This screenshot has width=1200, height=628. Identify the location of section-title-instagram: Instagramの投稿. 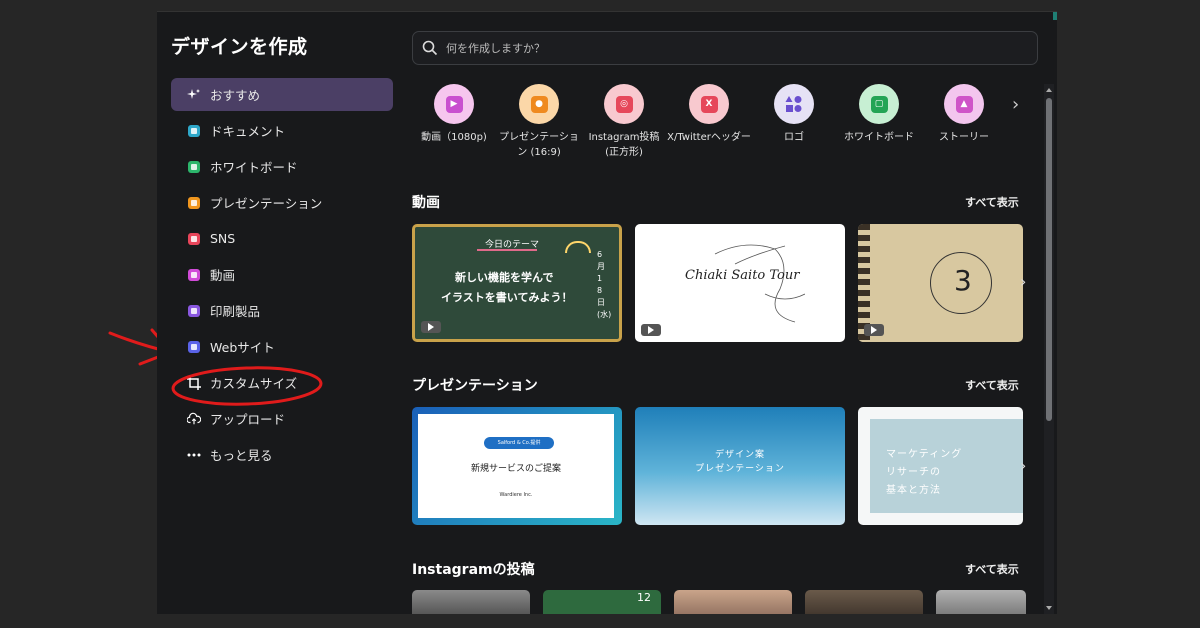
(473, 570).